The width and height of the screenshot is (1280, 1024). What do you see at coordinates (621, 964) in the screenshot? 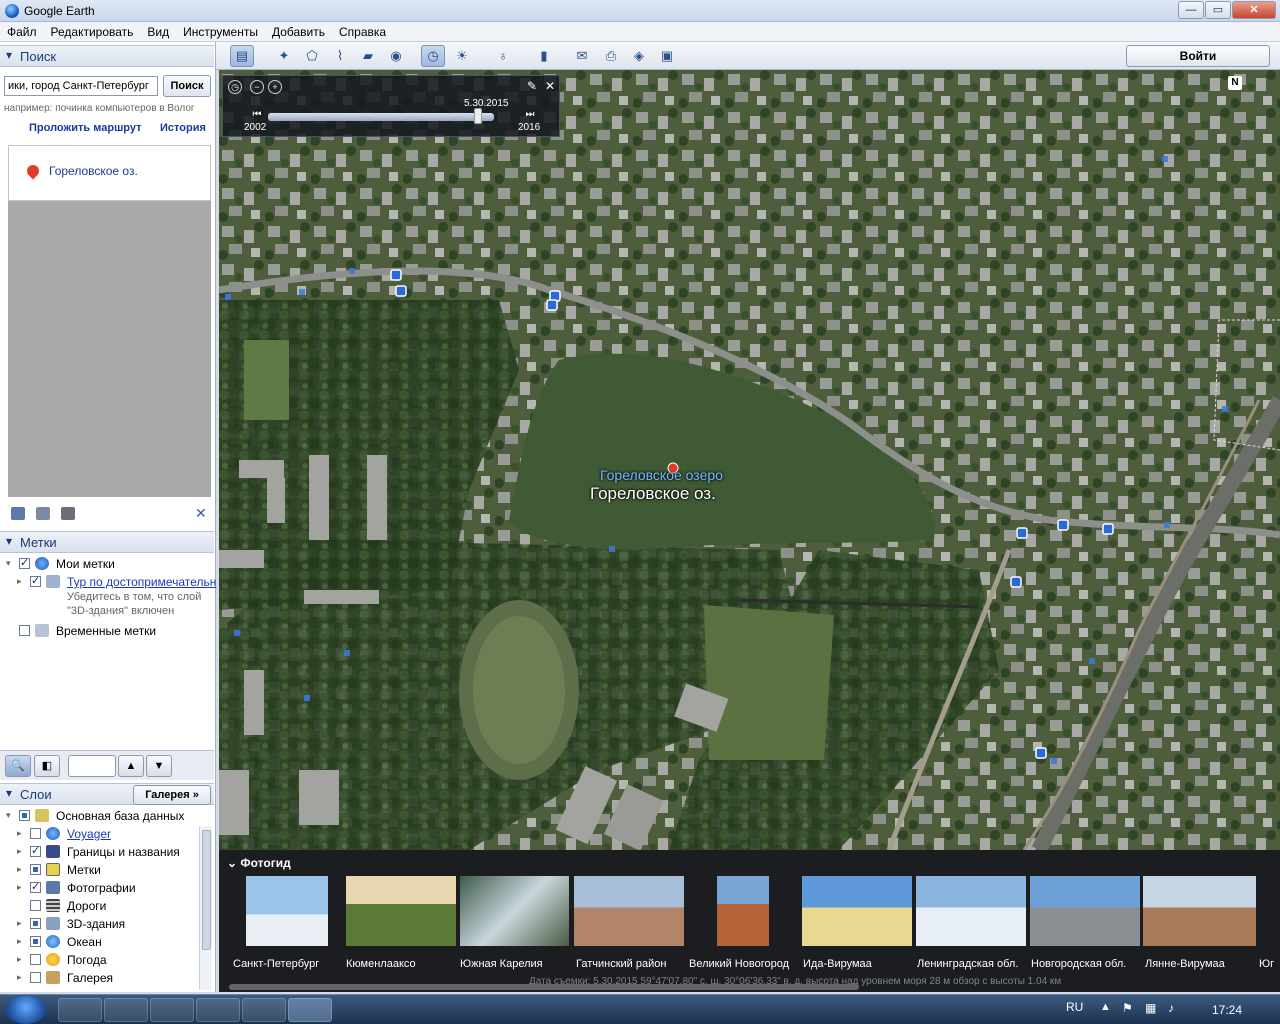
I see `photo-label: Гатчинский район` at bounding box center [621, 964].